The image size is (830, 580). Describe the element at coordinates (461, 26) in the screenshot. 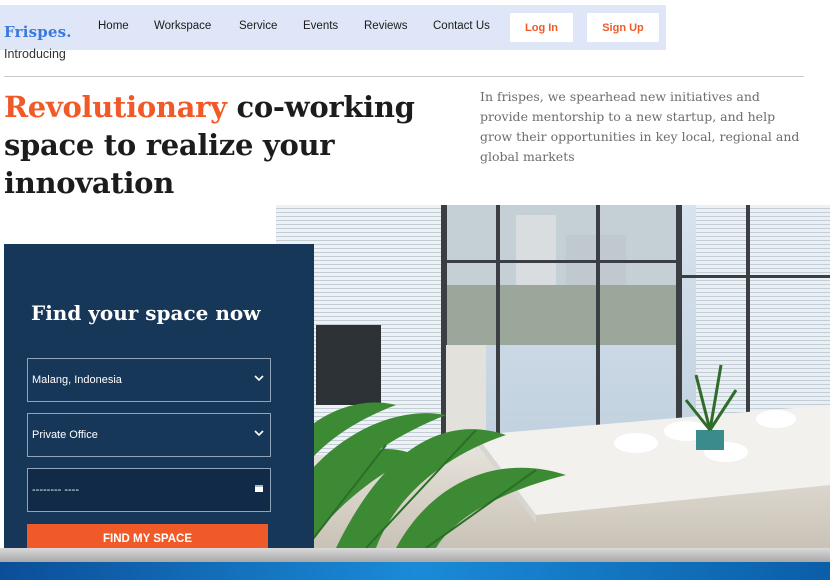

I see `nav-link-contact: Contact Us` at that location.